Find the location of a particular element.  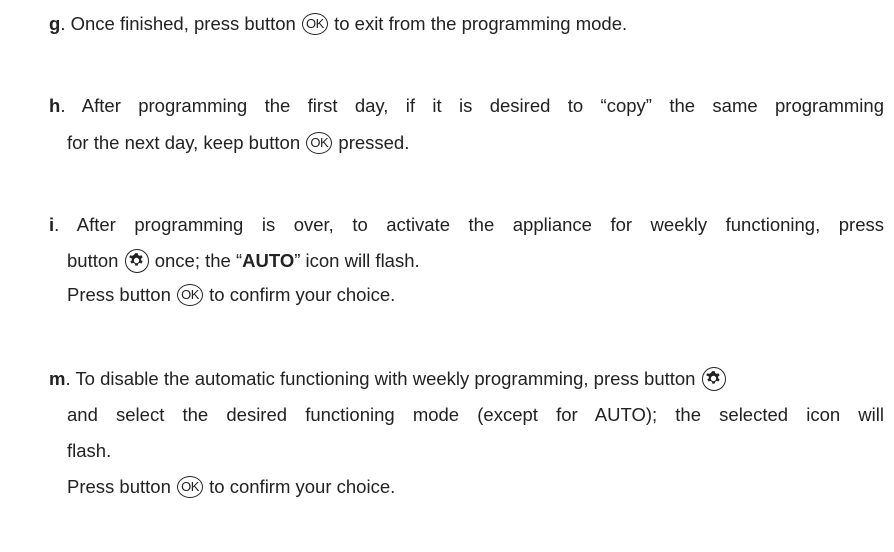

step-h-text-2b: pressed. is located at coordinates (374, 142).